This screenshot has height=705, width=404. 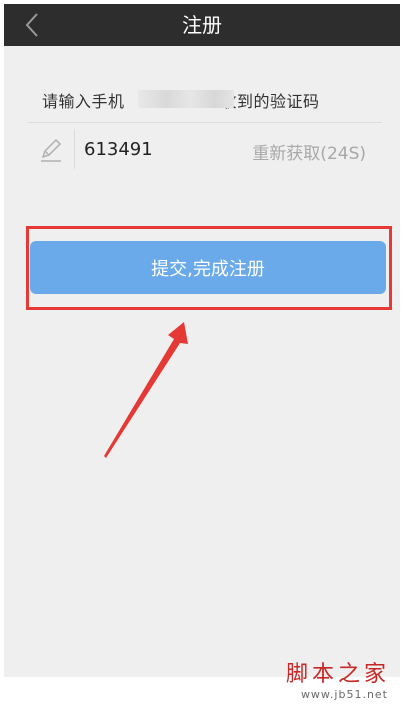 I want to click on prompt-after: 收到的验证码, so click(x=270, y=101).